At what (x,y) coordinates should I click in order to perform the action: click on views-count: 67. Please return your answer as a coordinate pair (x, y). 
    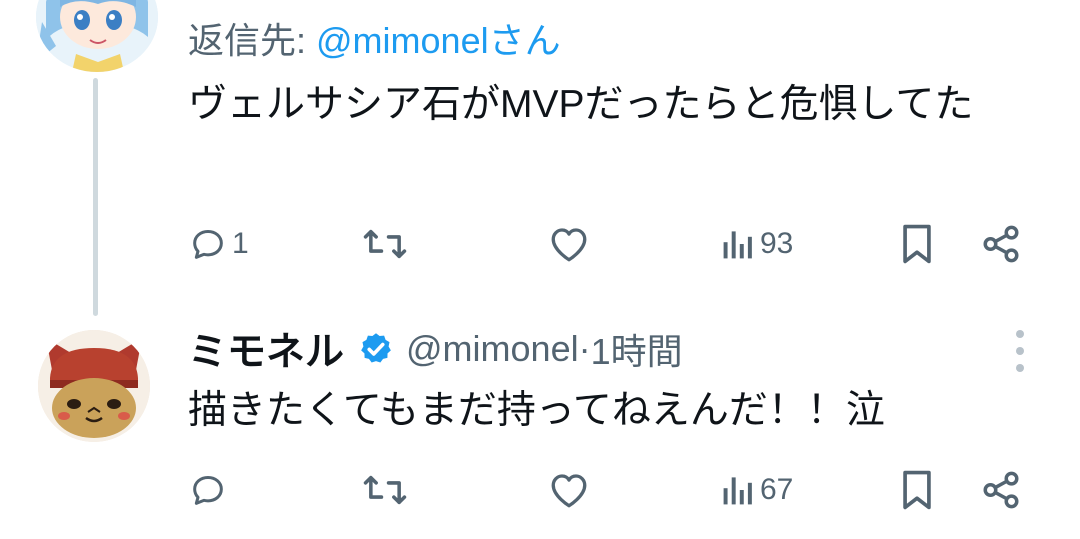
    Looking at the image, I should click on (777, 489).